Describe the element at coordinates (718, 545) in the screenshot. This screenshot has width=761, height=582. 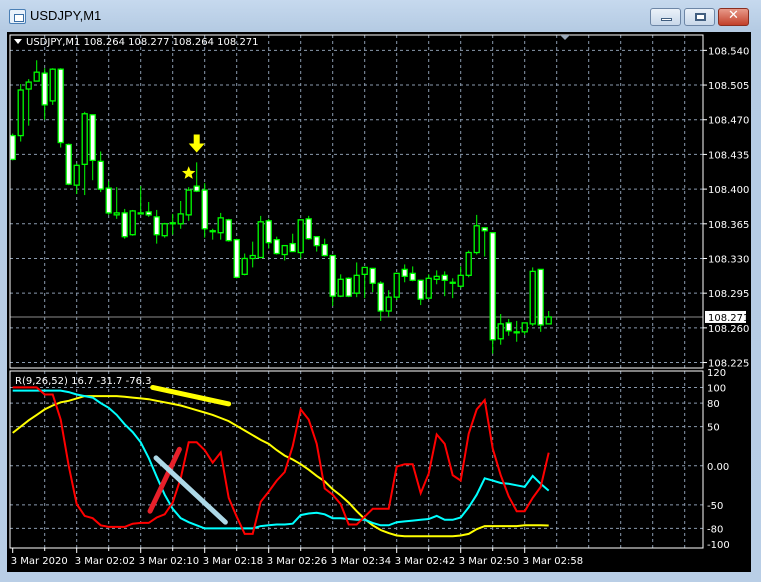
I see `indicator-axis-label: -100` at that location.